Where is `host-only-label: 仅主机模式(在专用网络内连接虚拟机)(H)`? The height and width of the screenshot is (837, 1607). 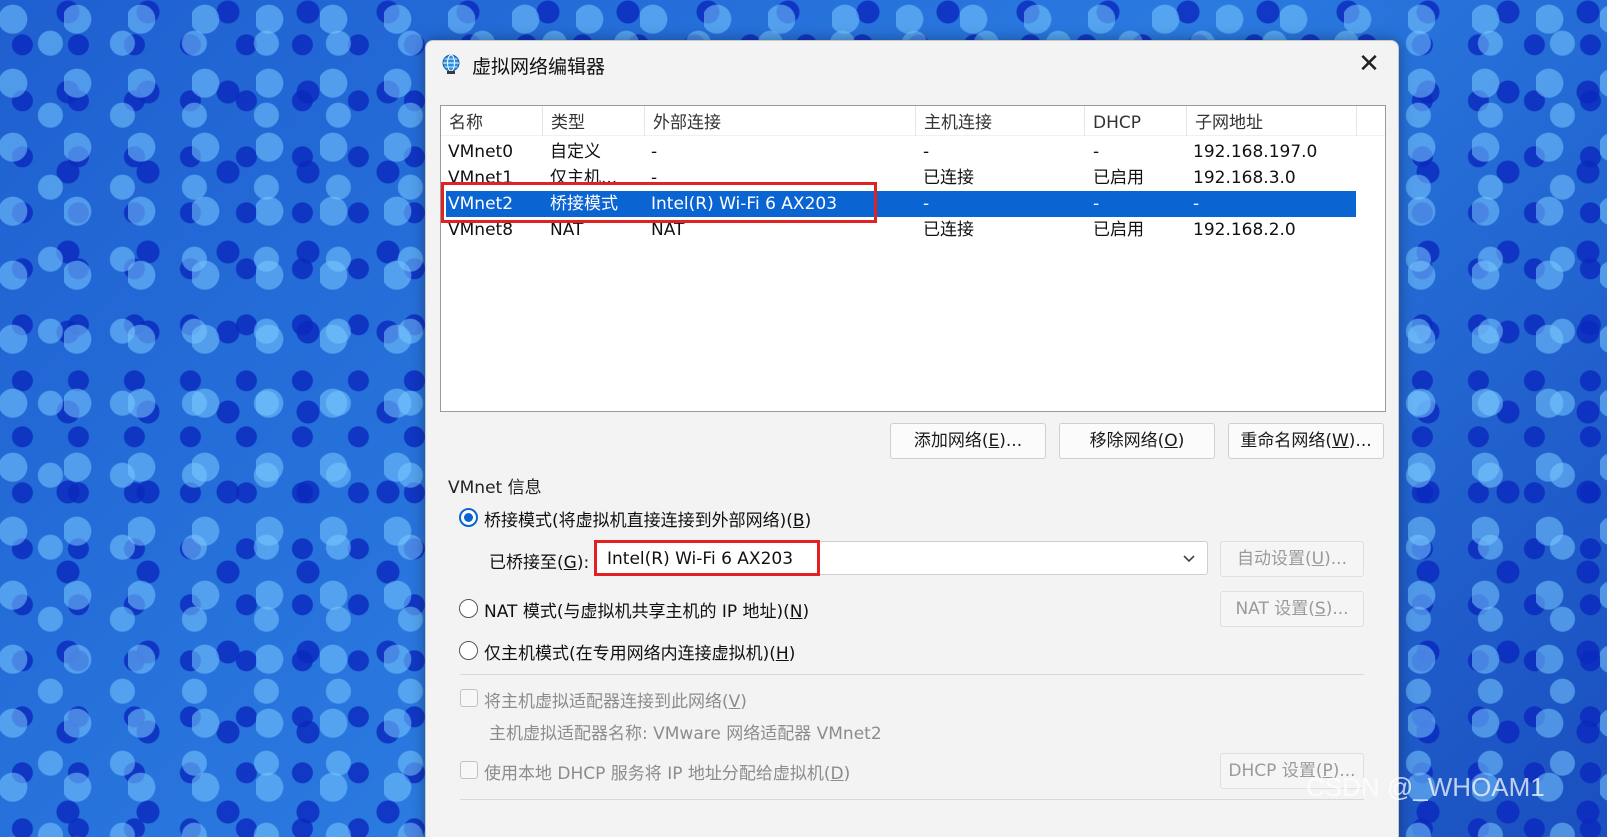
host-only-label: 仅主机模式(在专用网络内连接虚拟机)(H) is located at coordinates (639, 651).